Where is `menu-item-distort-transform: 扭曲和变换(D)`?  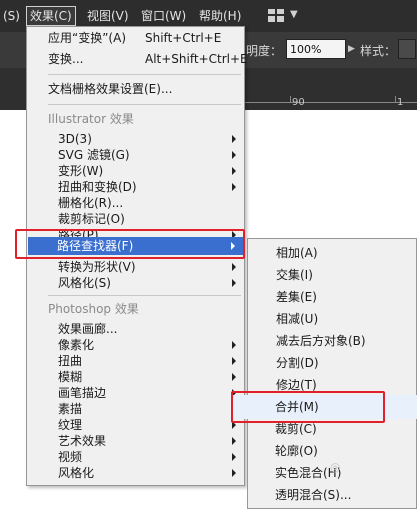
menu-item-distort-transform: 扭曲和变换(D) is located at coordinates (97, 187).